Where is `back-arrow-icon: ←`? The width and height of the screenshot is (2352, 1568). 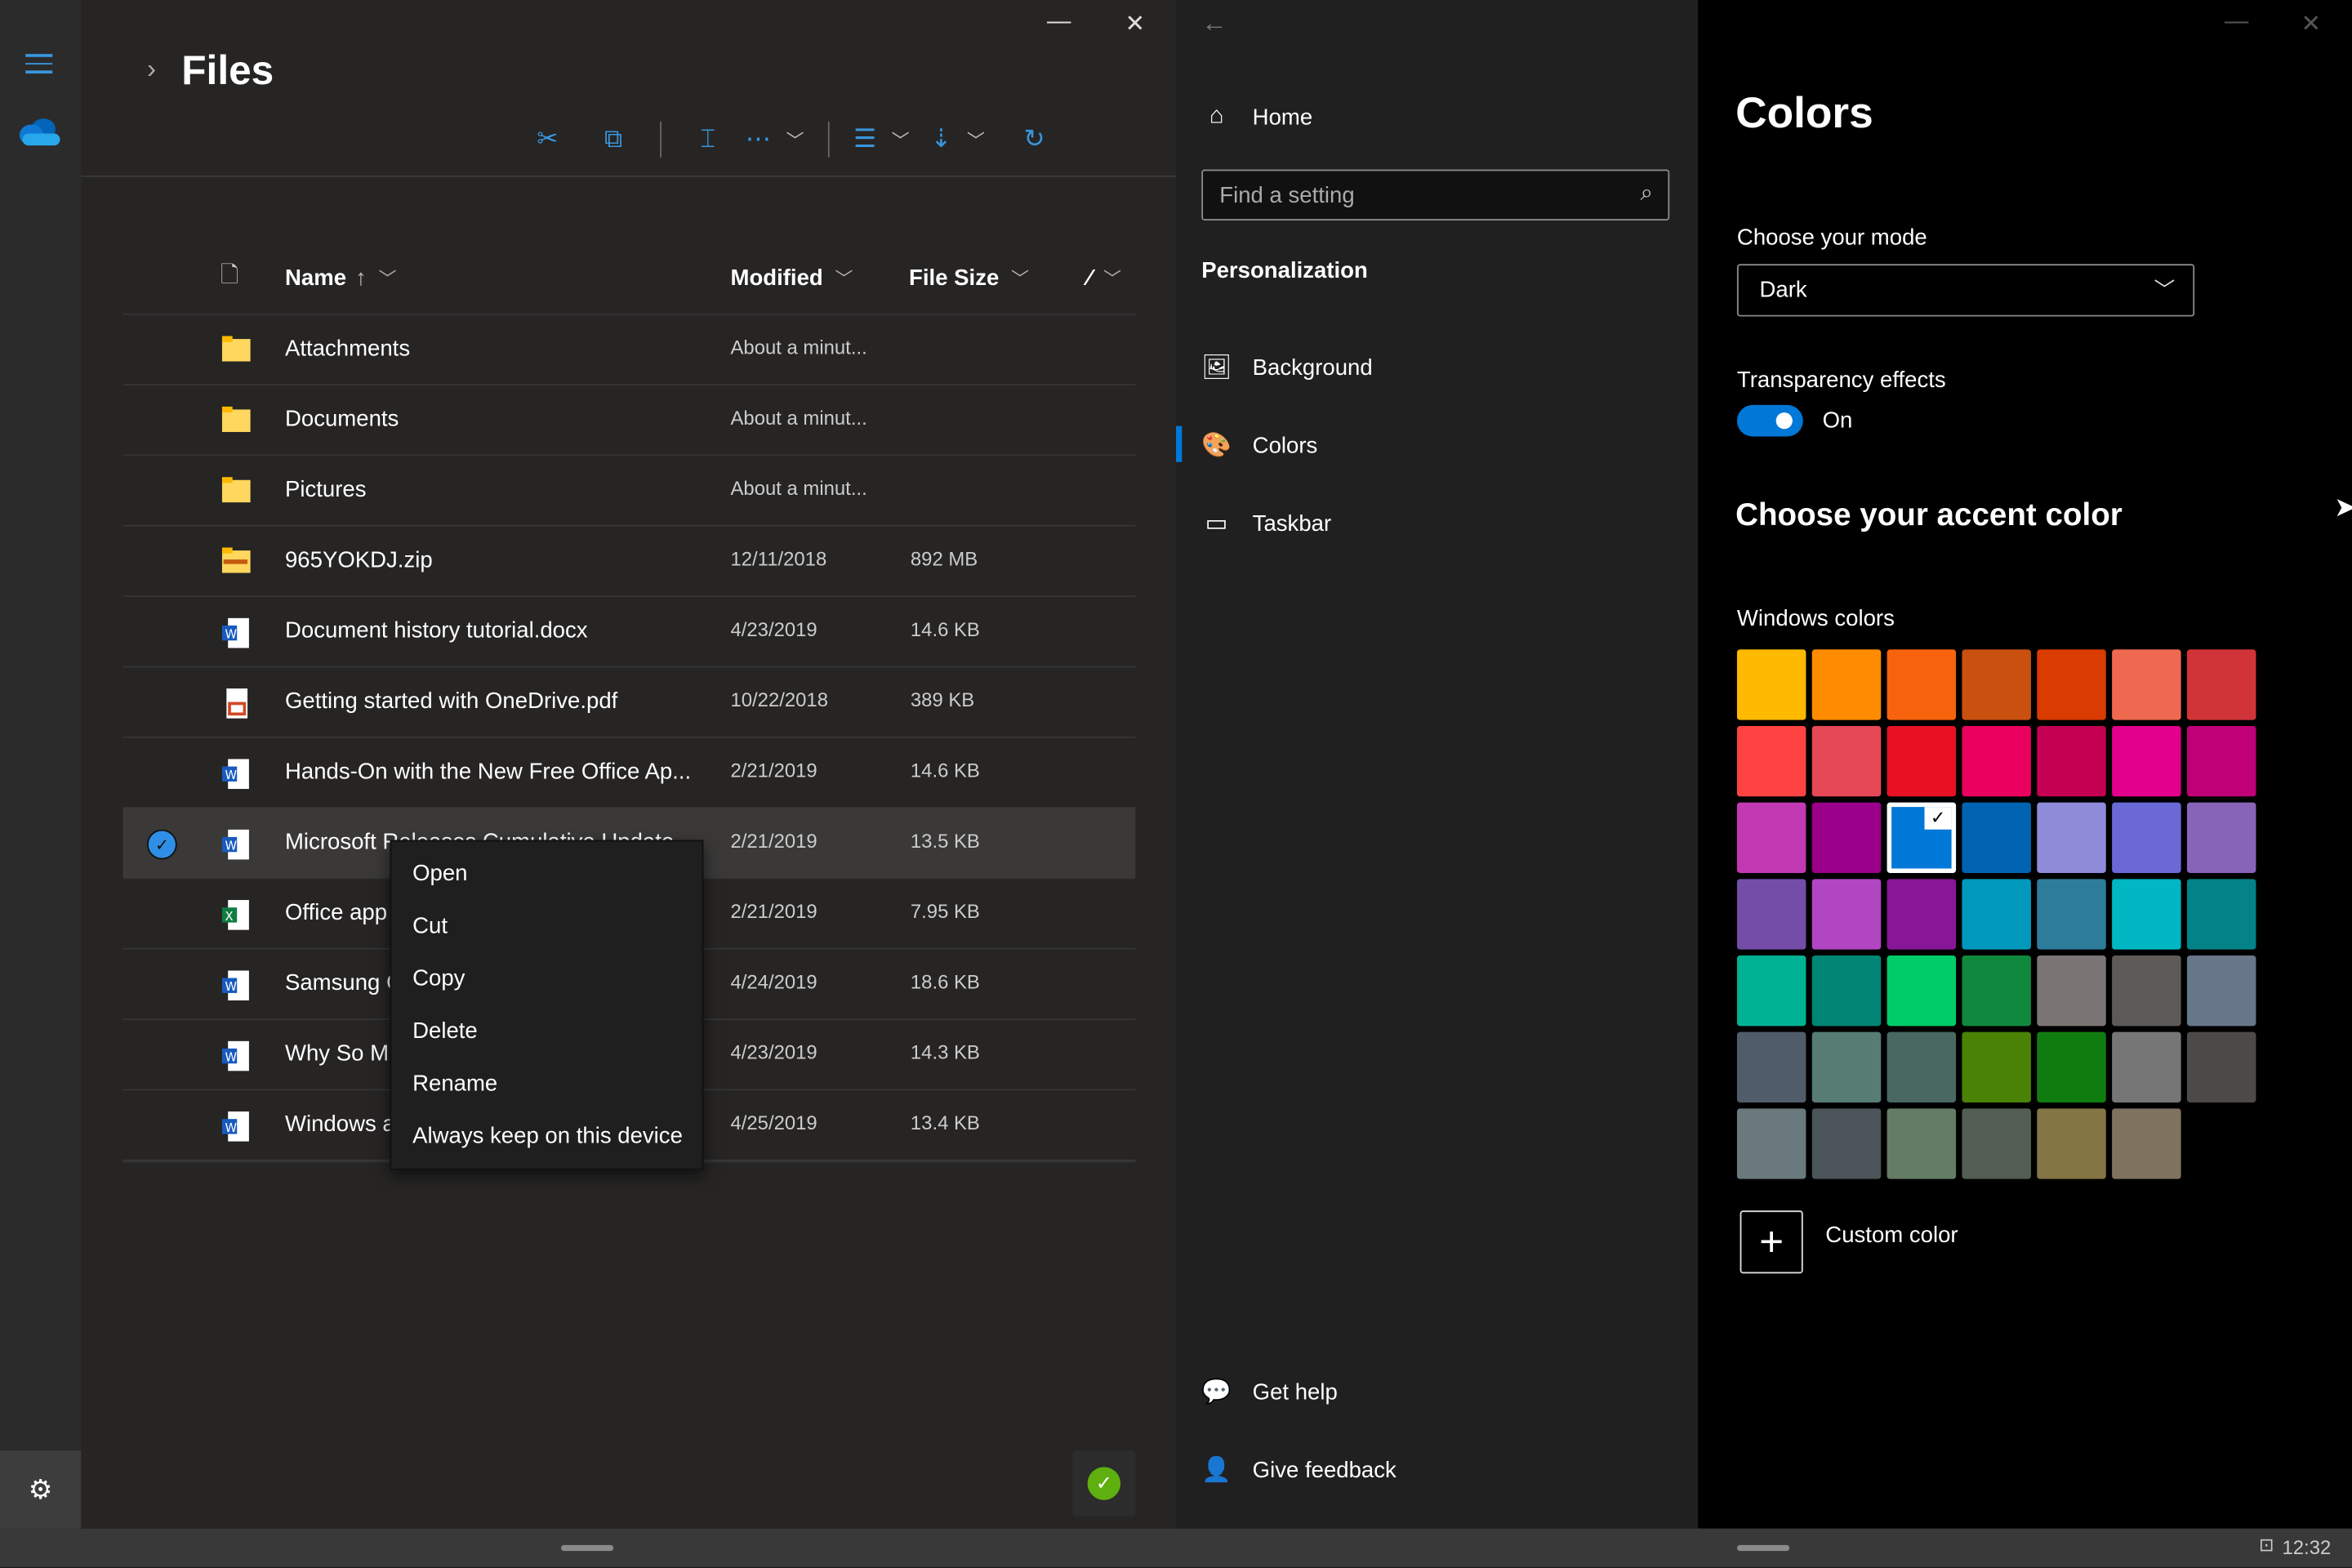
back-arrow-icon: ← is located at coordinates (1214, 24).